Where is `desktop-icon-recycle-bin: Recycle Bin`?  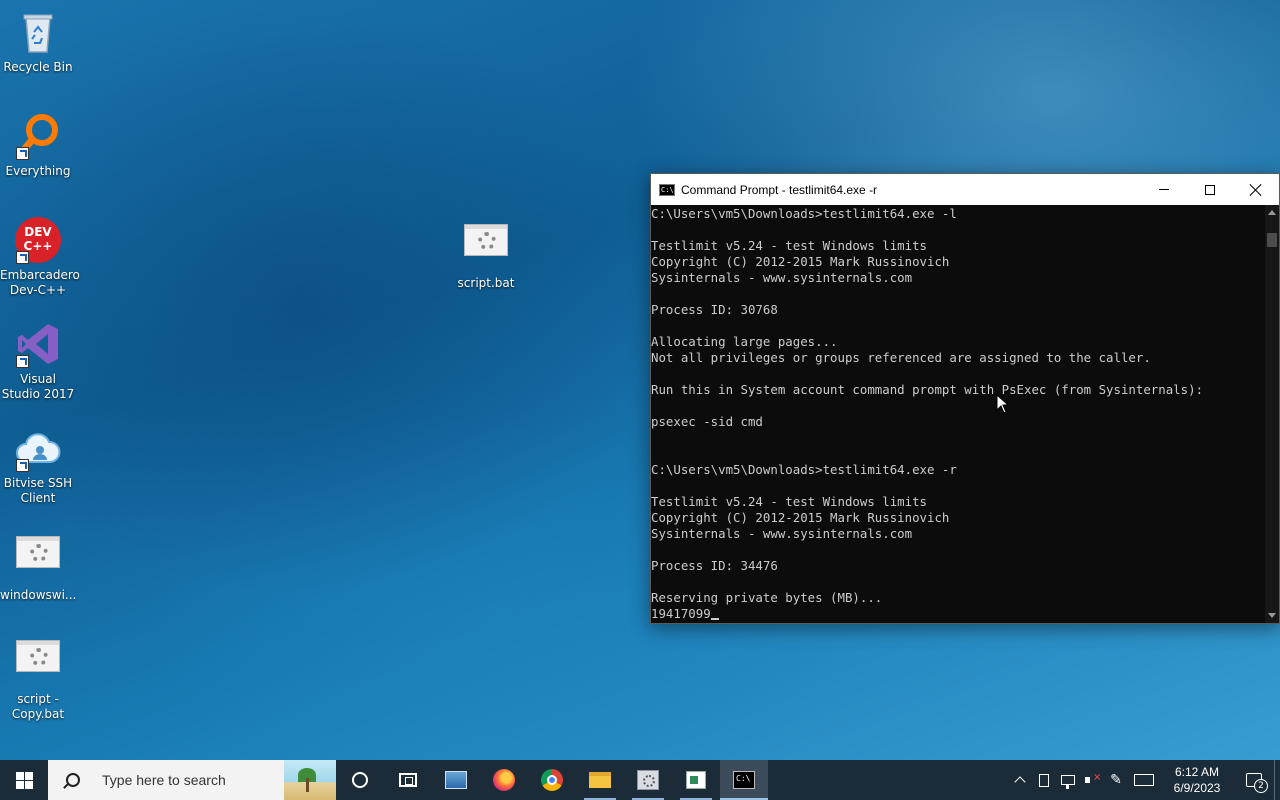 desktop-icon-recycle-bin: Recycle Bin is located at coordinates (38, 41).